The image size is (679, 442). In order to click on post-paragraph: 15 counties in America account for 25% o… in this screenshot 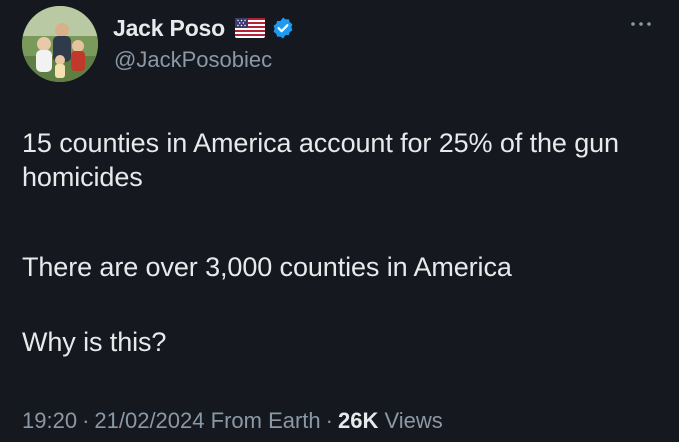, I will do `click(320, 160)`.